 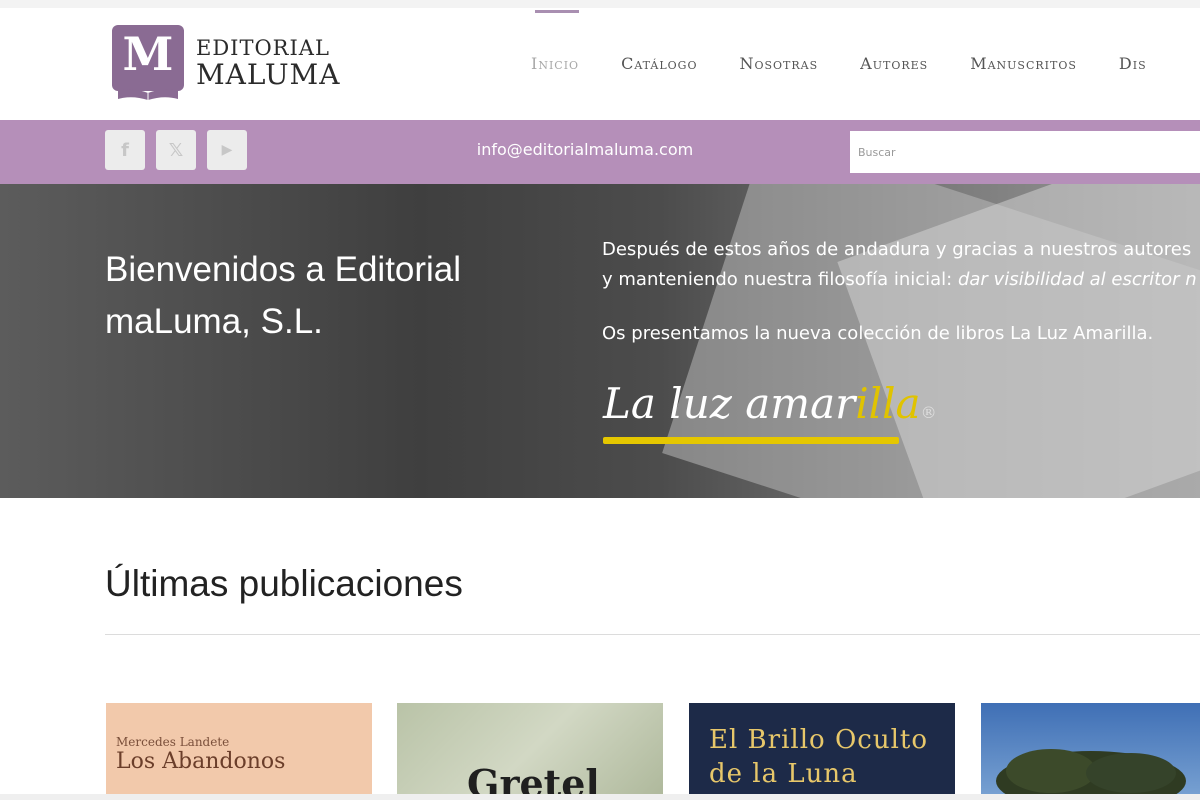 I want to click on collection-logo-accent: i, so click(x=862, y=403).